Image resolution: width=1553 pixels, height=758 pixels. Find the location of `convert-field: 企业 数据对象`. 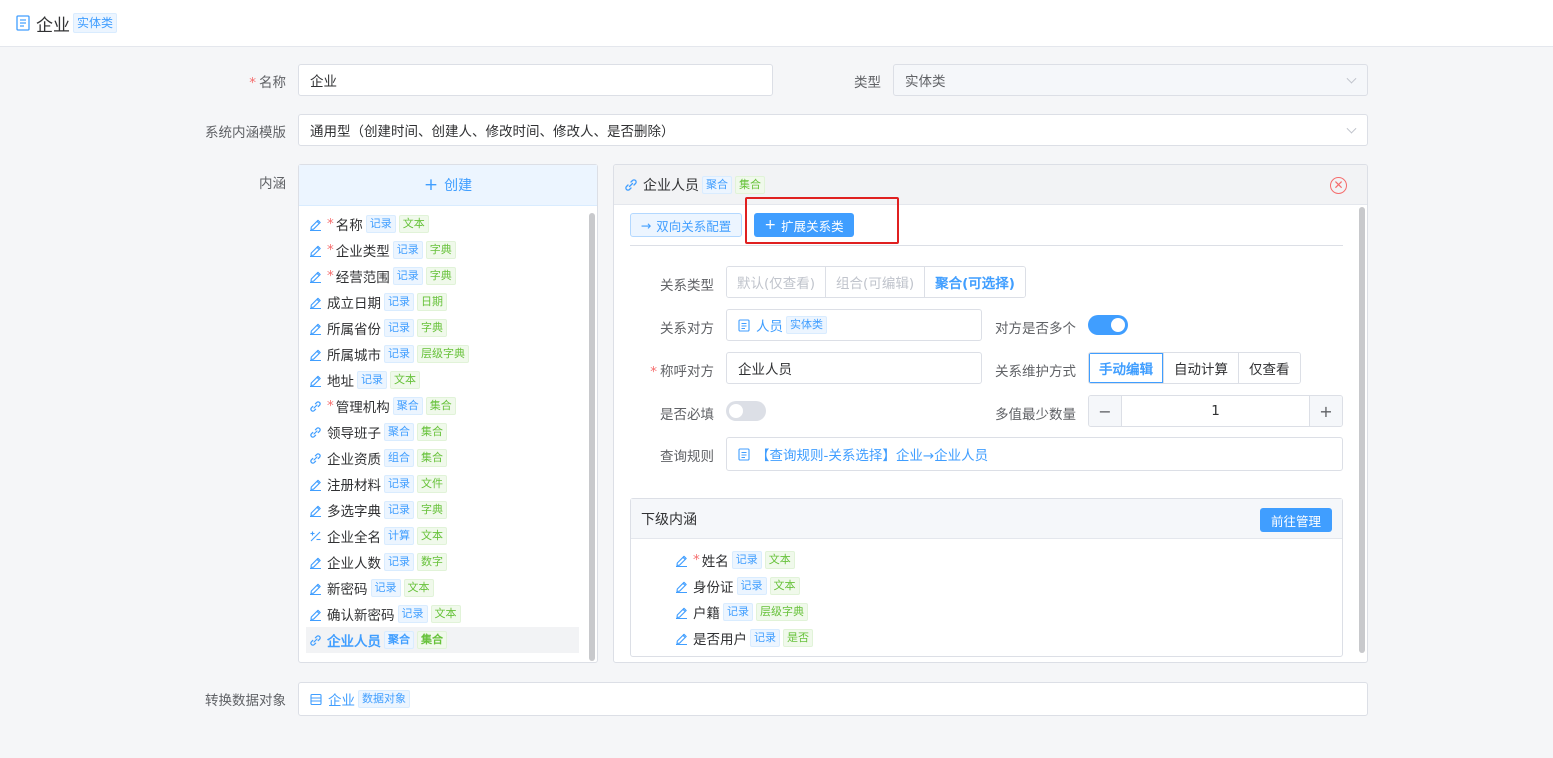

convert-field: 企业 数据对象 is located at coordinates (833, 699).